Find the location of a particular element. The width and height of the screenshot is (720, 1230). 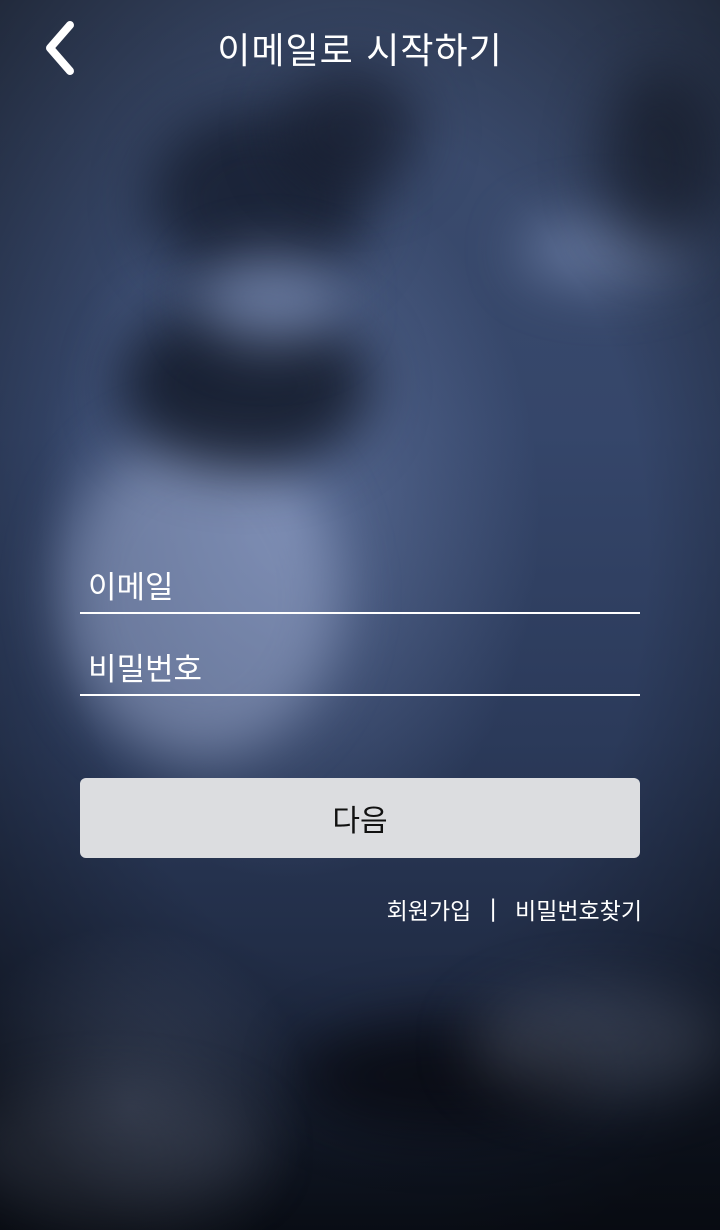

page-title: 이메일로 시작하기 is located at coordinates (360, 51).